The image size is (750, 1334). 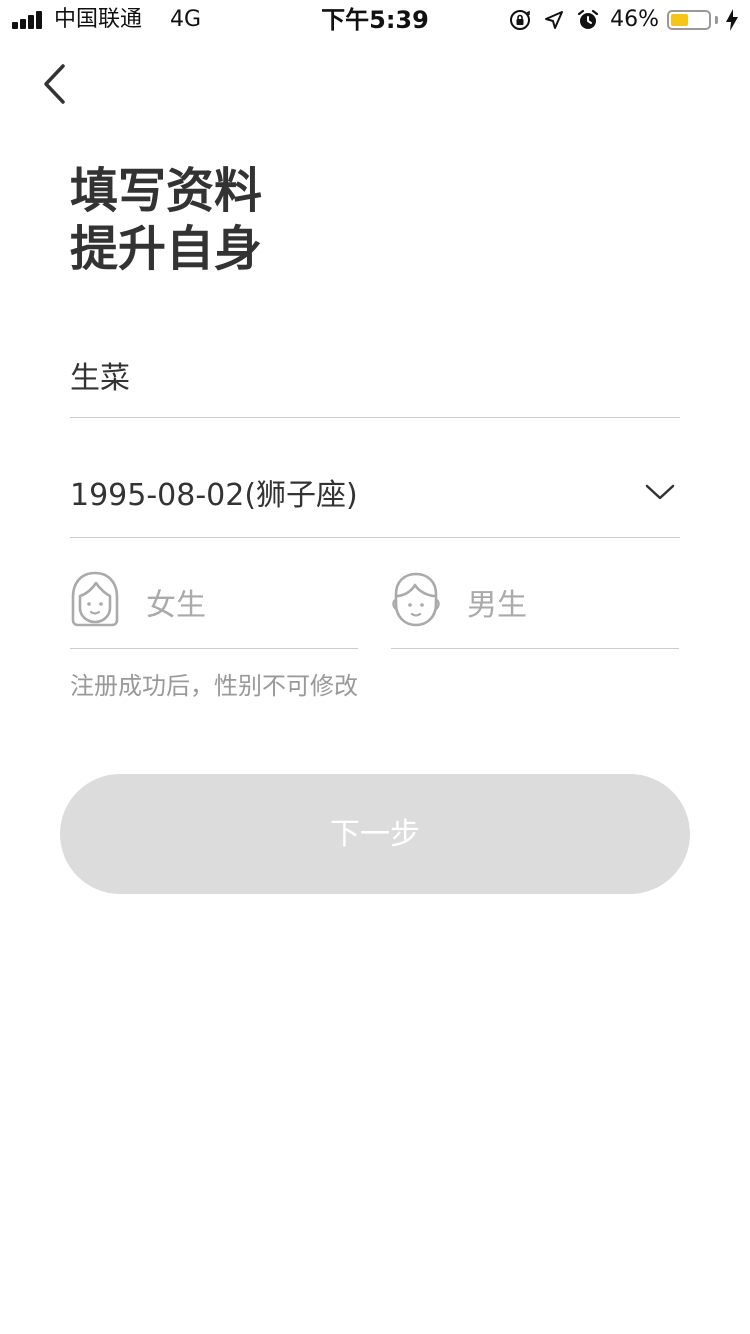 I want to click on battery-tip, so click(x=716, y=20).